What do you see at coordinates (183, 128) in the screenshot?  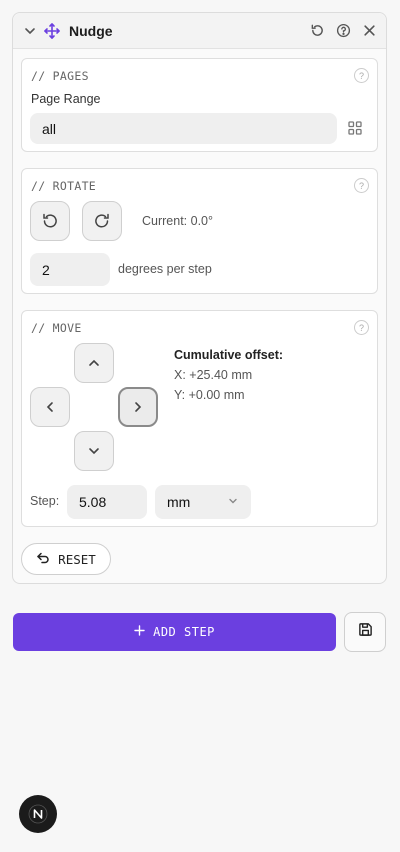 I see `page-range-input: all` at bounding box center [183, 128].